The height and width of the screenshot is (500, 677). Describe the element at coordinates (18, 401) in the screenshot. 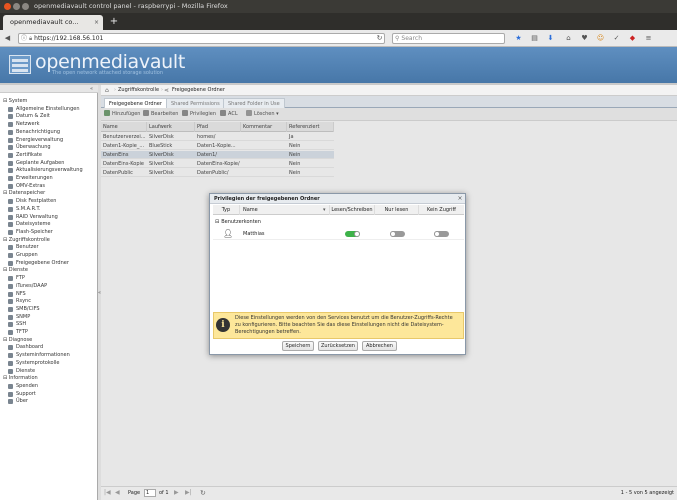

I see `sidebar-item: Über` at that location.